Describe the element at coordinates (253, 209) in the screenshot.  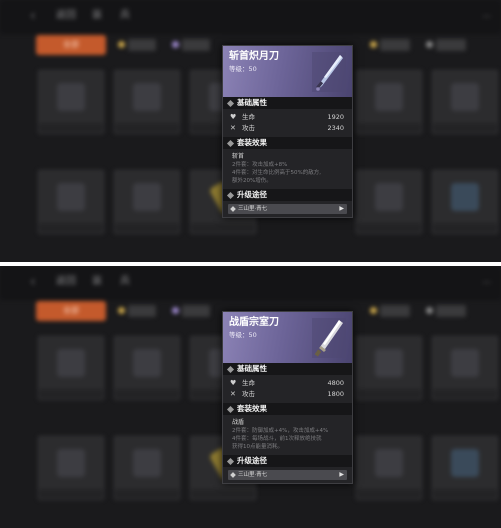
I see `upgrade-source-label: 三山里·青七` at that location.